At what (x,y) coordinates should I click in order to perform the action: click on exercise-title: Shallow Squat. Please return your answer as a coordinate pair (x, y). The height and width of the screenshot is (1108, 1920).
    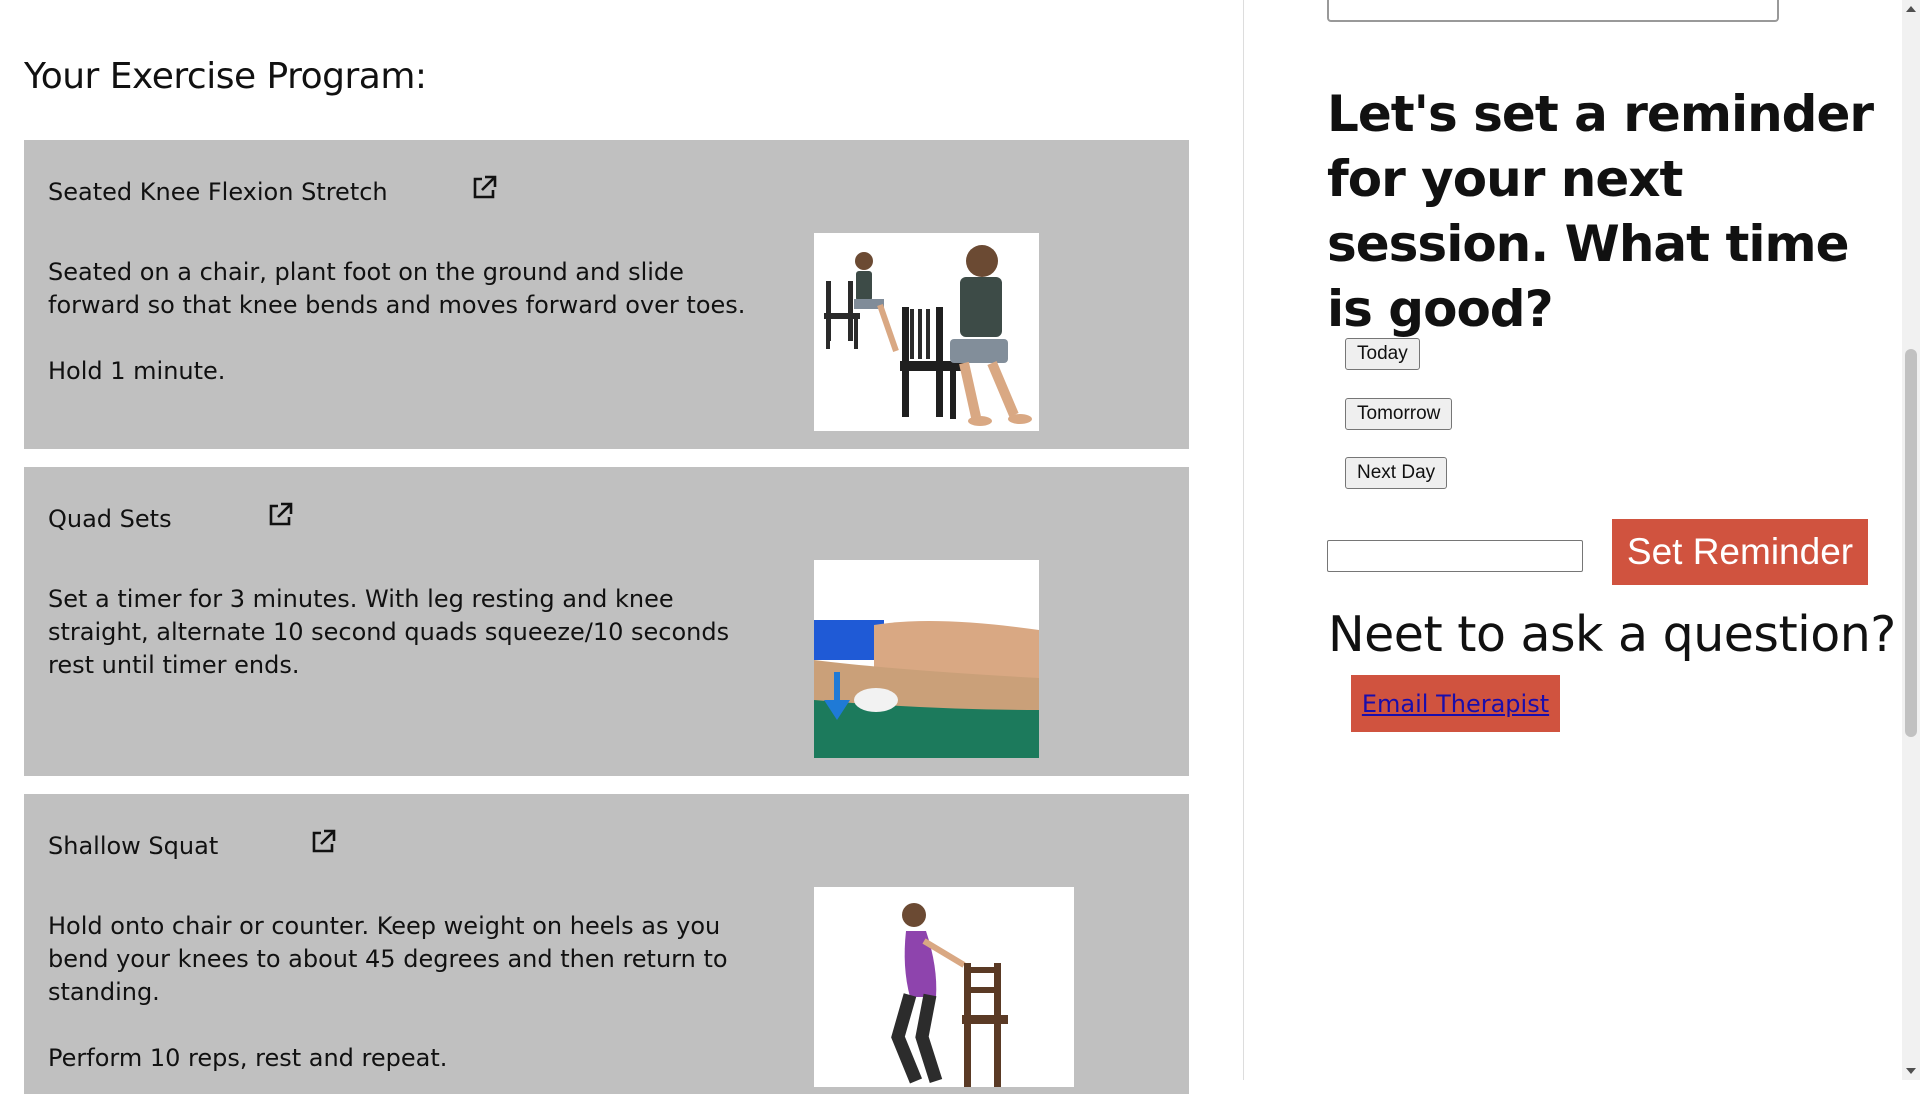
    Looking at the image, I should click on (133, 846).